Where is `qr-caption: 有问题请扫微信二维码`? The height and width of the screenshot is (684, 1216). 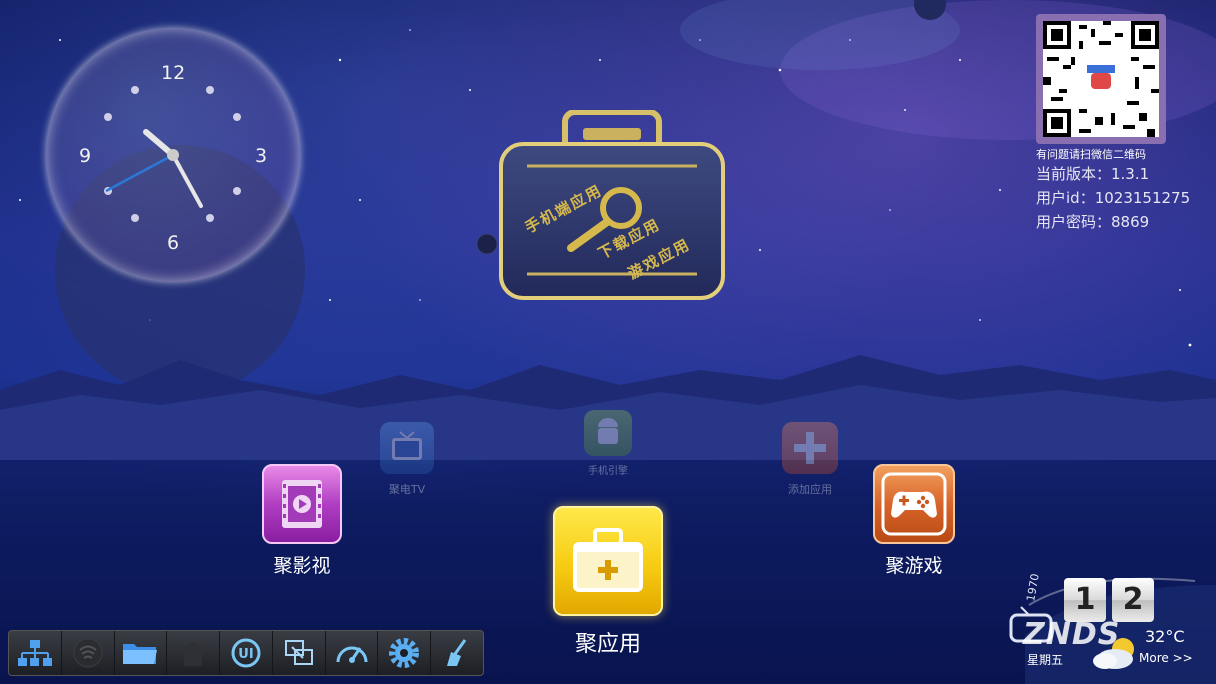
qr-caption: 有问题请扫微信二维码 is located at coordinates (1091, 154).